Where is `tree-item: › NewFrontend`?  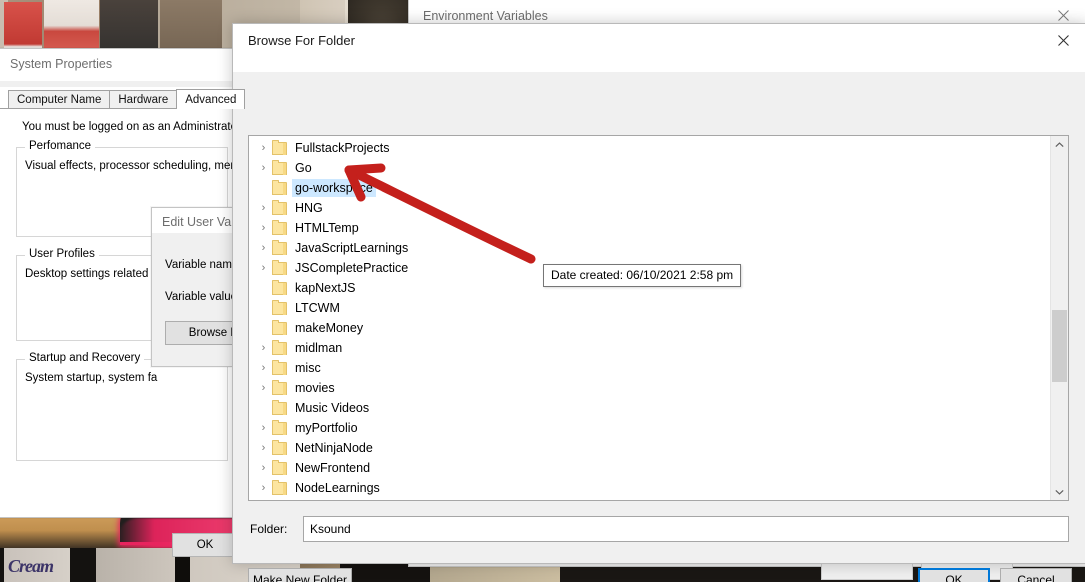 tree-item: › NewFrontend is located at coordinates (649, 468).